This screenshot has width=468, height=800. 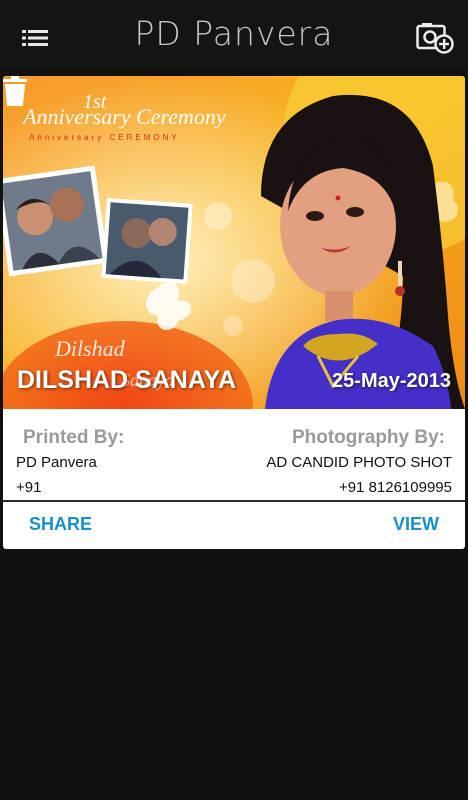 What do you see at coordinates (391, 381) in the screenshot?
I see `date-overlay: 25-May-2013` at bounding box center [391, 381].